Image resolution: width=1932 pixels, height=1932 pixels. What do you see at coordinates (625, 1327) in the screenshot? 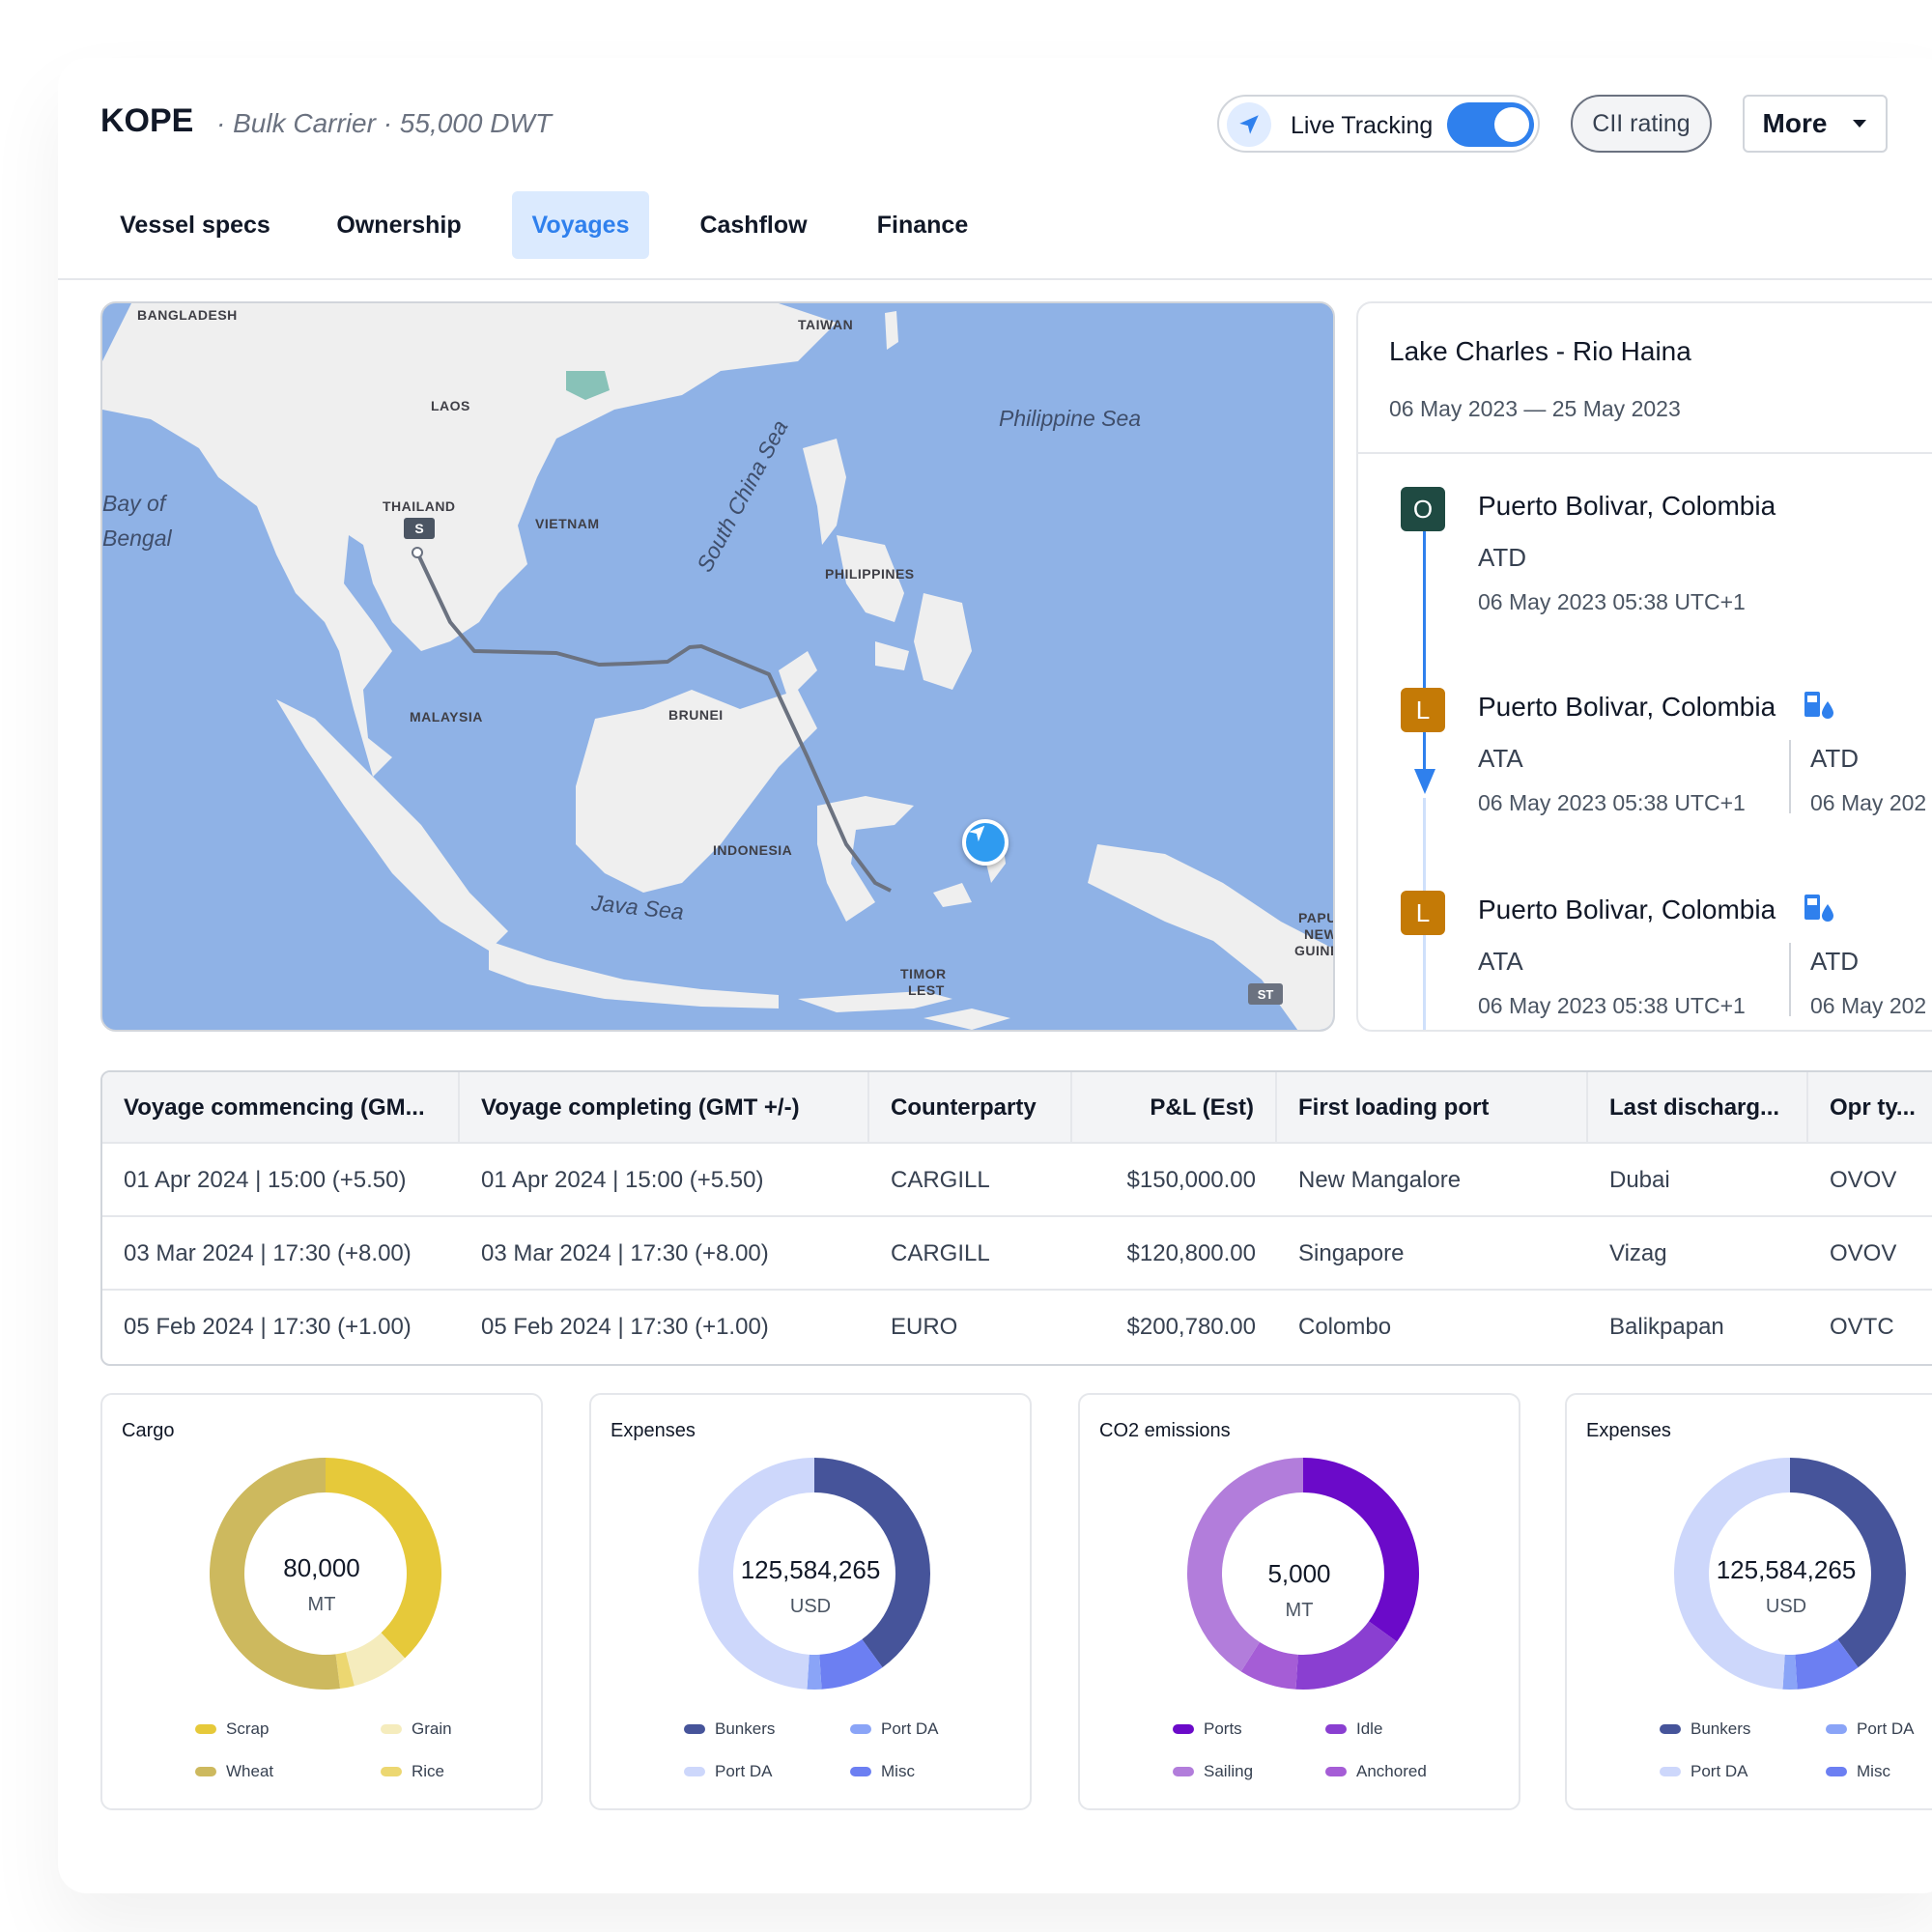
I see `cell-completing: 05 Feb 2024 | 17:30 (+1.00)` at bounding box center [625, 1327].